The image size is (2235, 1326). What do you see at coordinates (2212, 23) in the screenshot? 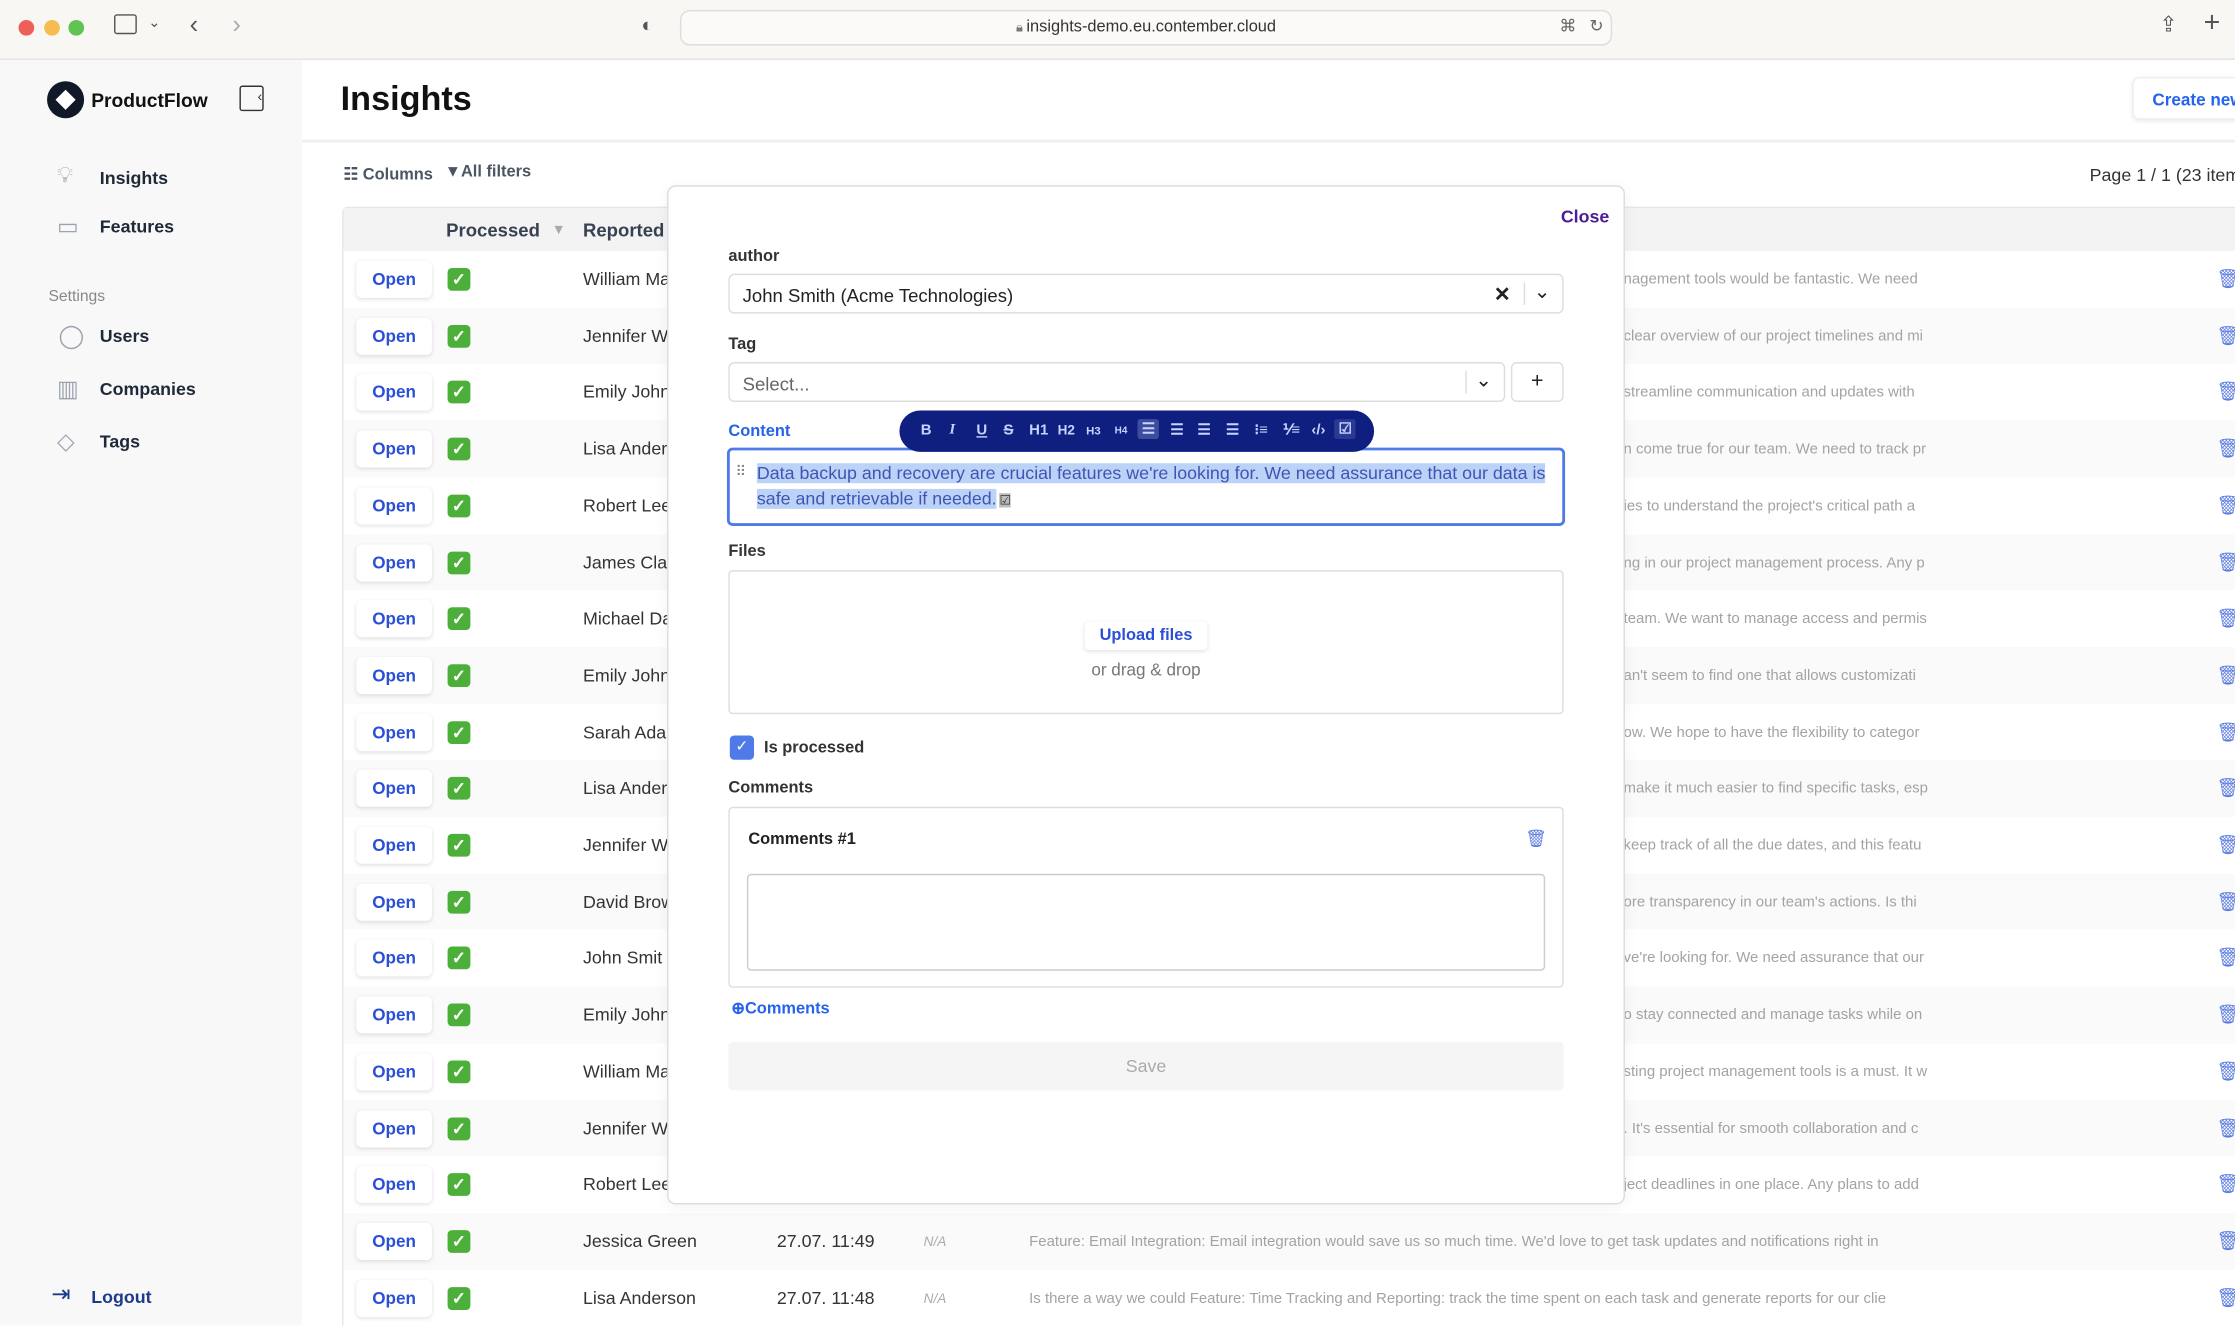
I see `new-tab-icon: +` at bounding box center [2212, 23].